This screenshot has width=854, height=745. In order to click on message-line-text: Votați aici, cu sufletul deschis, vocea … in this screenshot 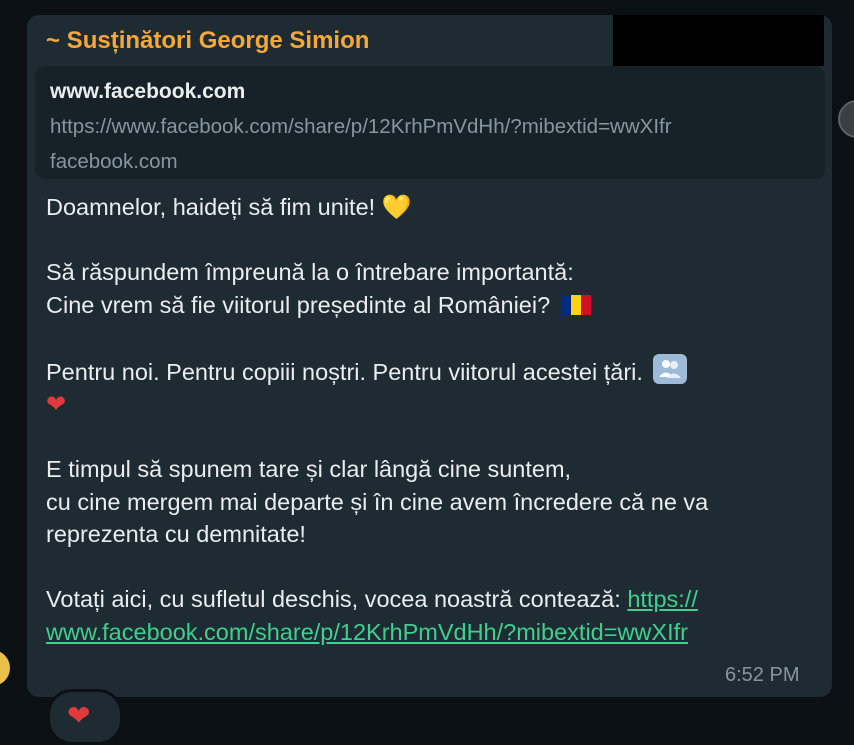, I will do `click(337, 599)`.